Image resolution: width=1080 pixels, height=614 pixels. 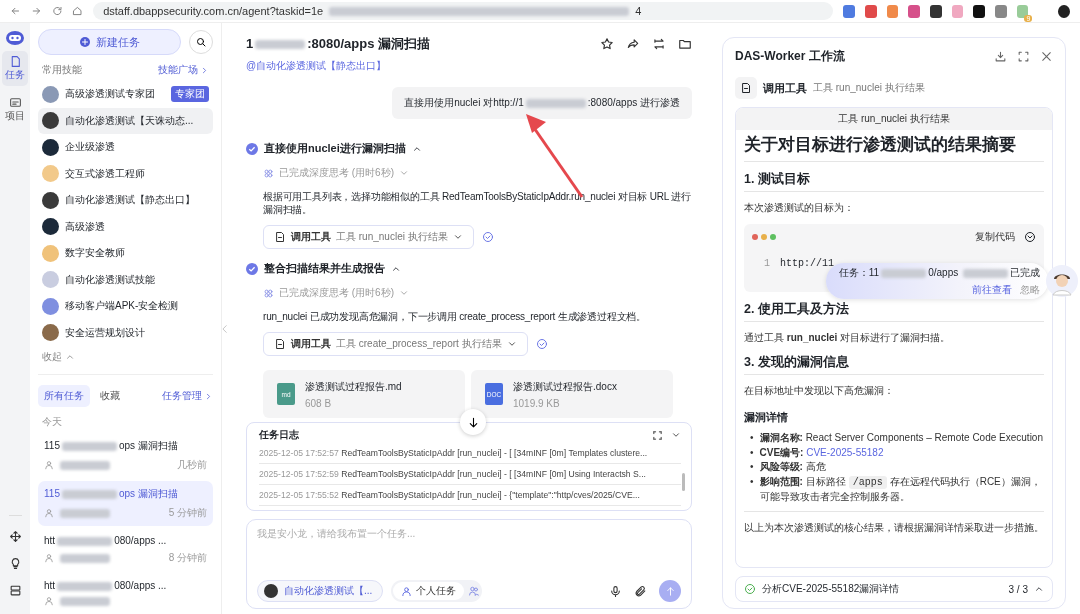 I want to click on fullscreen-icon, so click(x=1023, y=56).